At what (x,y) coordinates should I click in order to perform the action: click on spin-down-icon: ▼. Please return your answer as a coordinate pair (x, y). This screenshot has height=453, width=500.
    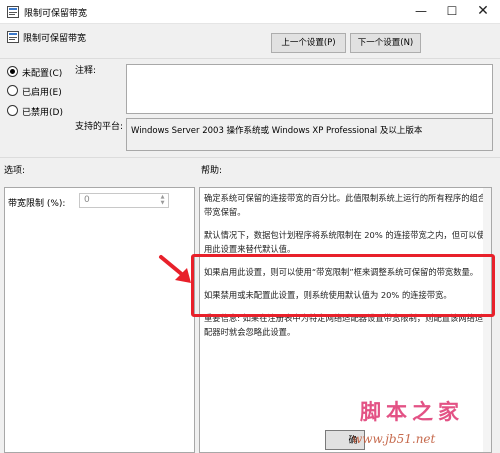
    Looking at the image, I should click on (162, 203).